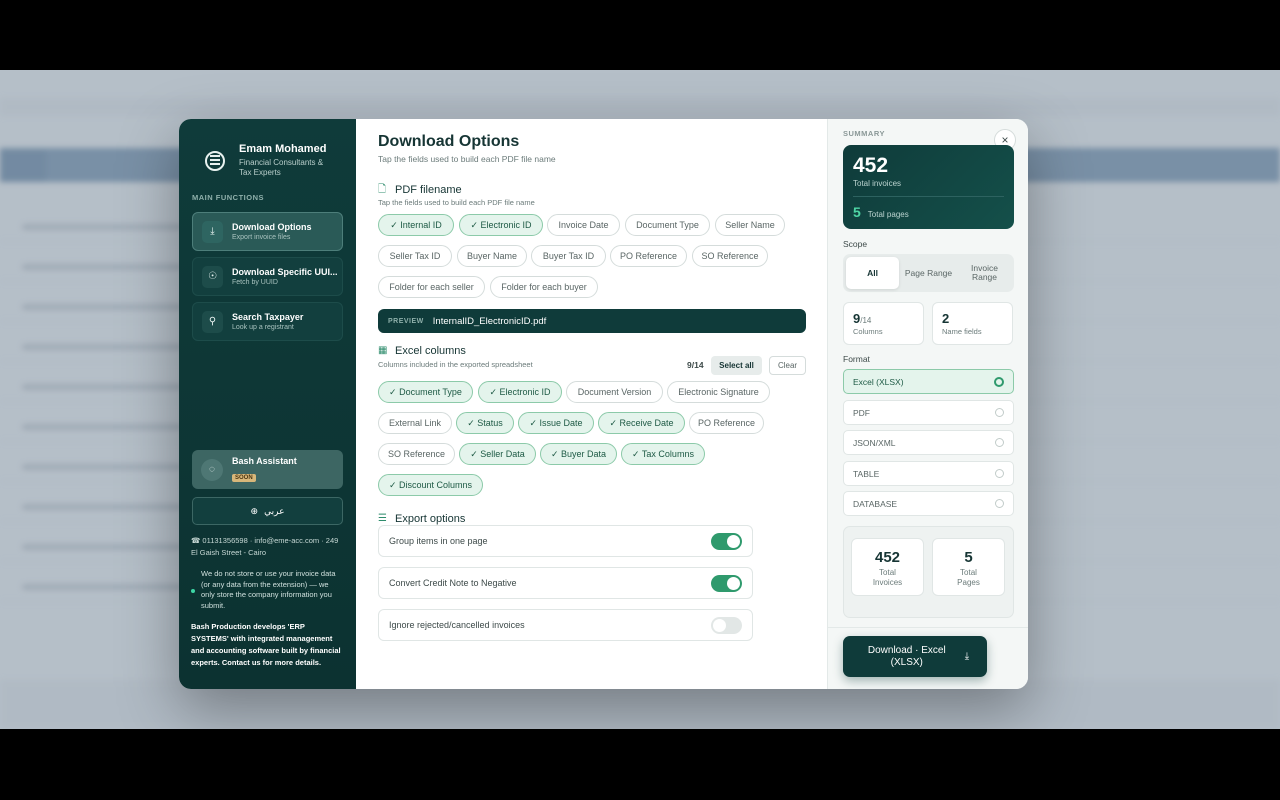 The width and height of the screenshot is (1280, 800). What do you see at coordinates (872, 273) in the screenshot?
I see `scope-all: All` at bounding box center [872, 273].